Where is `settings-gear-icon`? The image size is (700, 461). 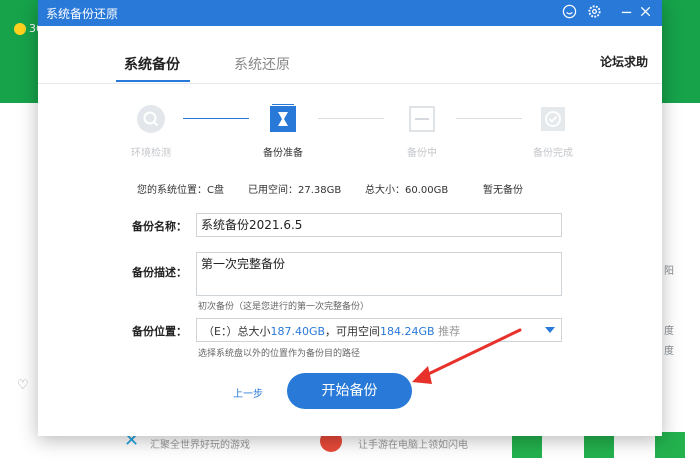 settings-gear-icon is located at coordinates (594, 12).